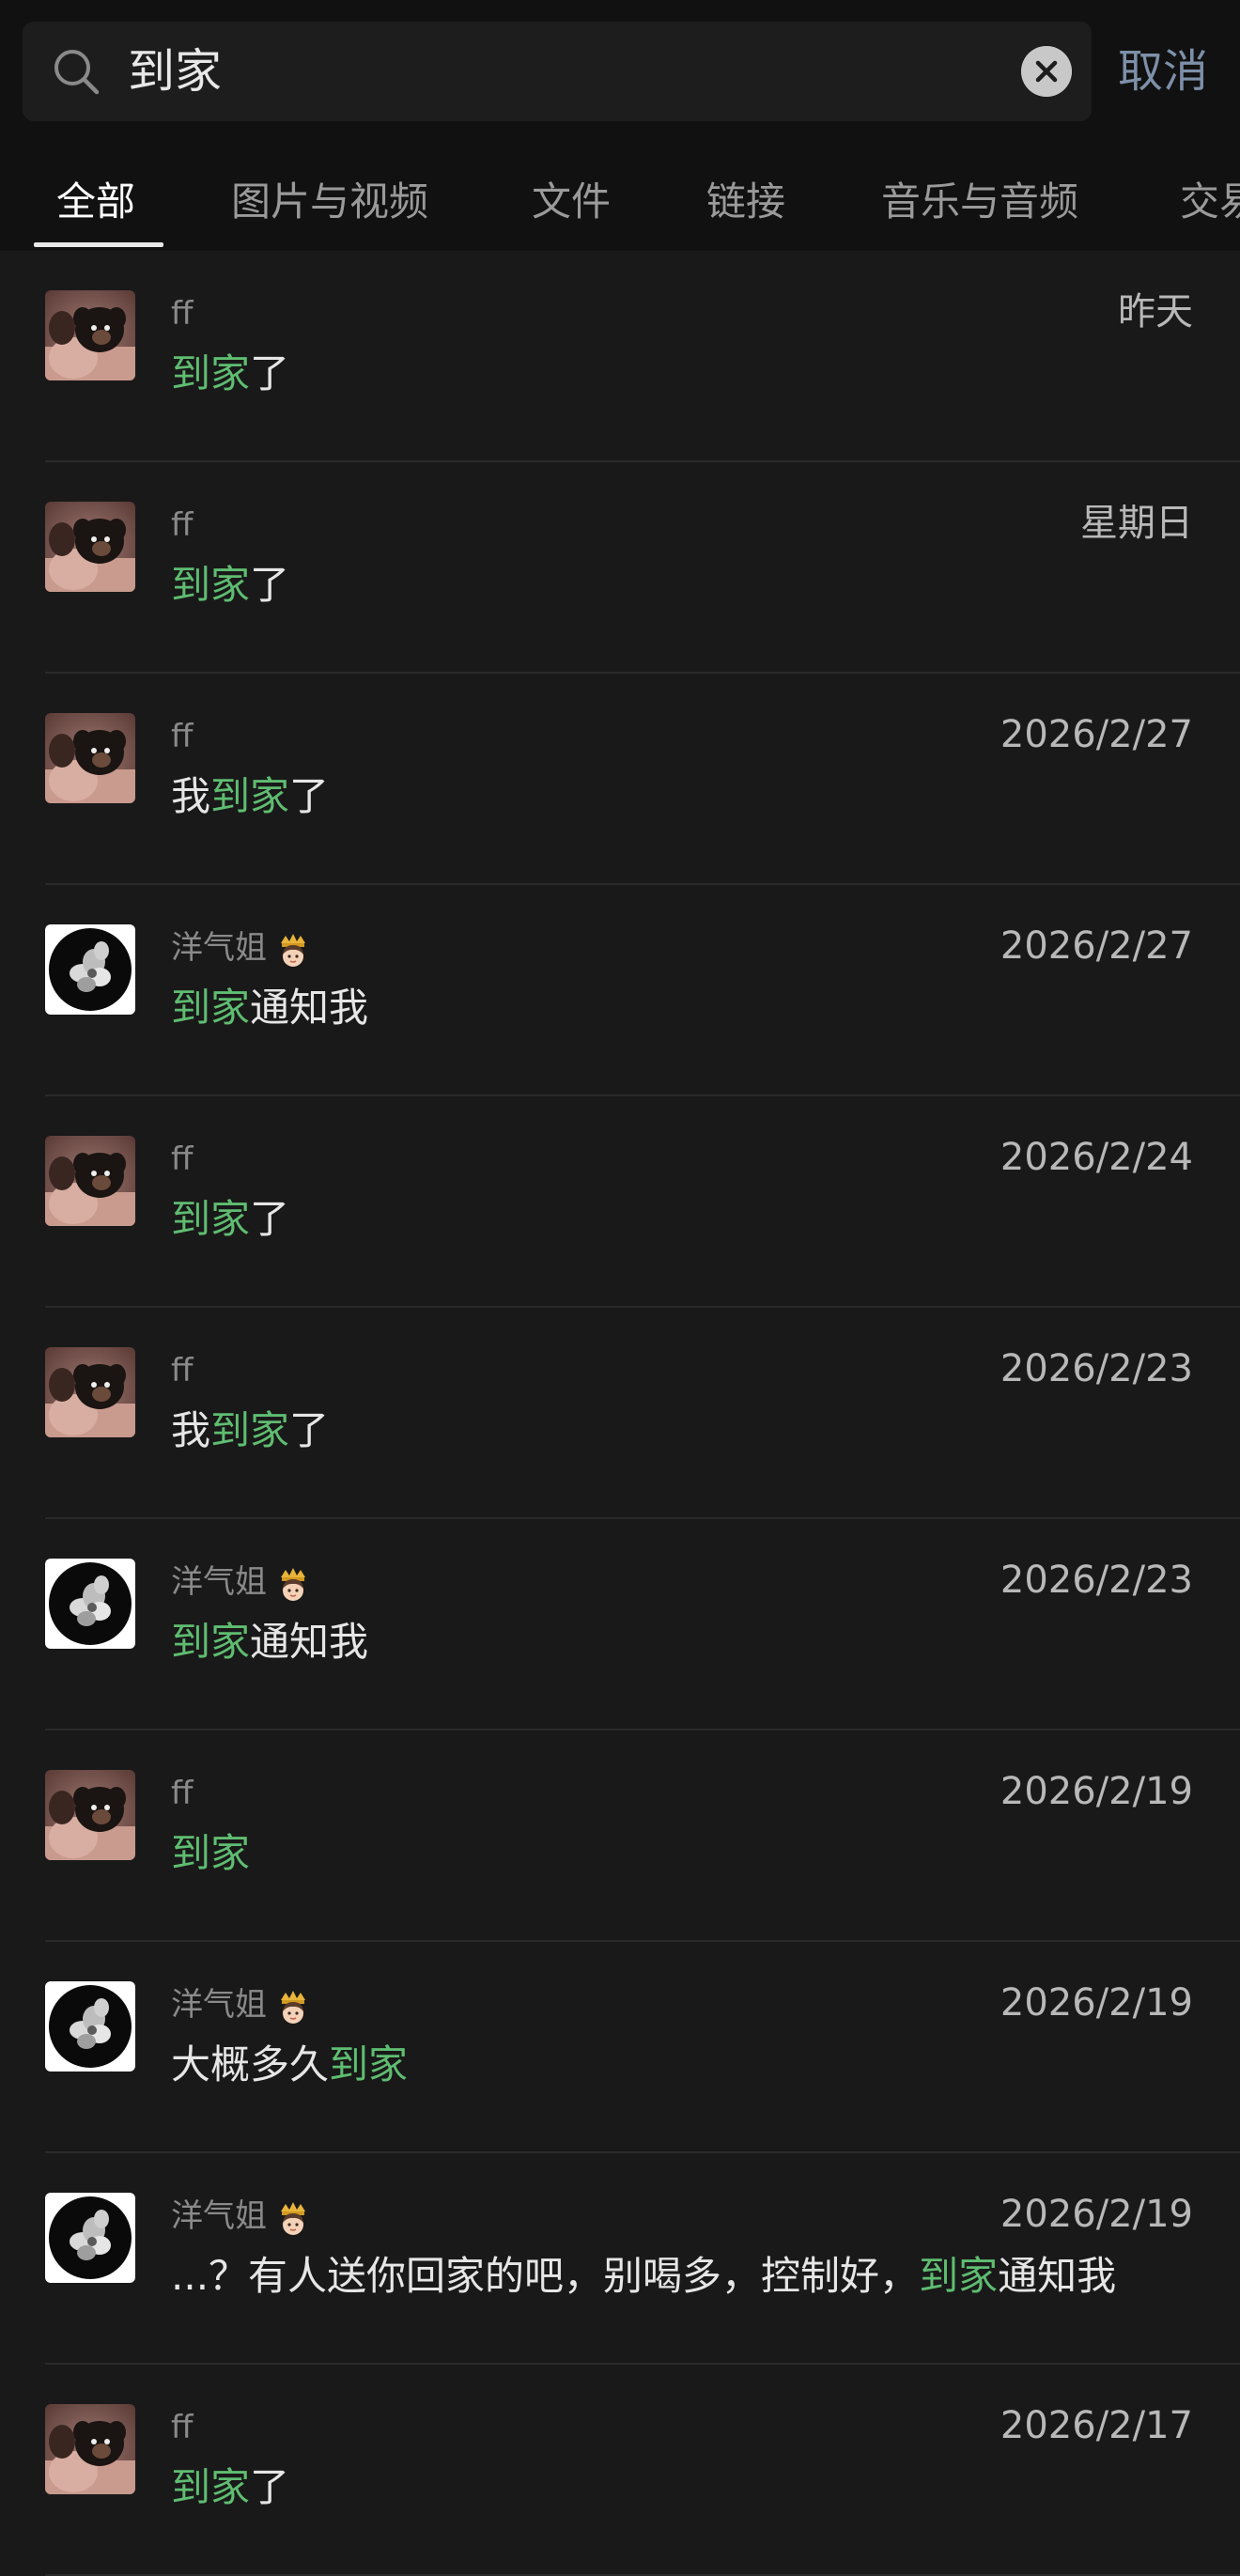 The width and height of the screenshot is (1240, 2576). I want to click on search-header: 到家 取消, so click(620, 73).